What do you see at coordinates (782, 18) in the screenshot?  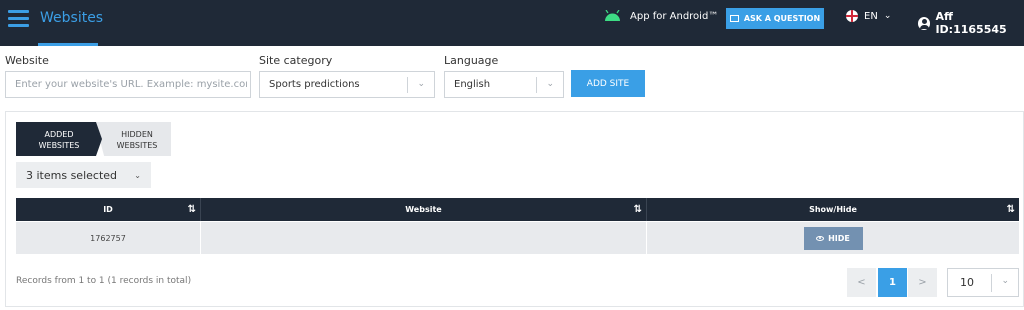 I see `ask-question-label: ASK A QUESTION` at bounding box center [782, 18].